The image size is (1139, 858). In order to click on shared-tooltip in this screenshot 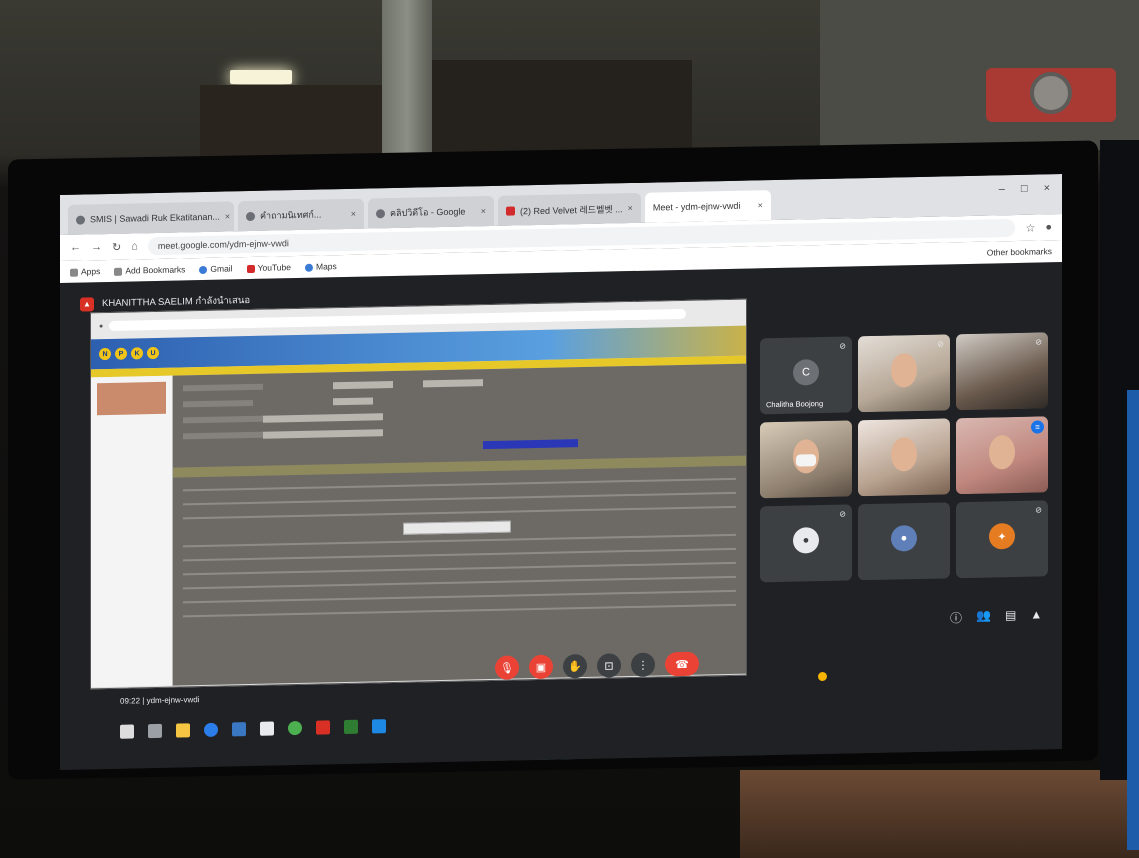, I will do `click(457, 527)`.